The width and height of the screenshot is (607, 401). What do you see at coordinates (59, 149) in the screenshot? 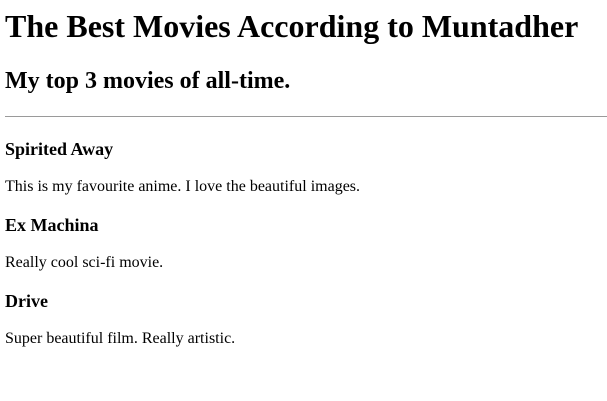
I see `movie-title: Spirited Away` at bounding box center [59, 149].